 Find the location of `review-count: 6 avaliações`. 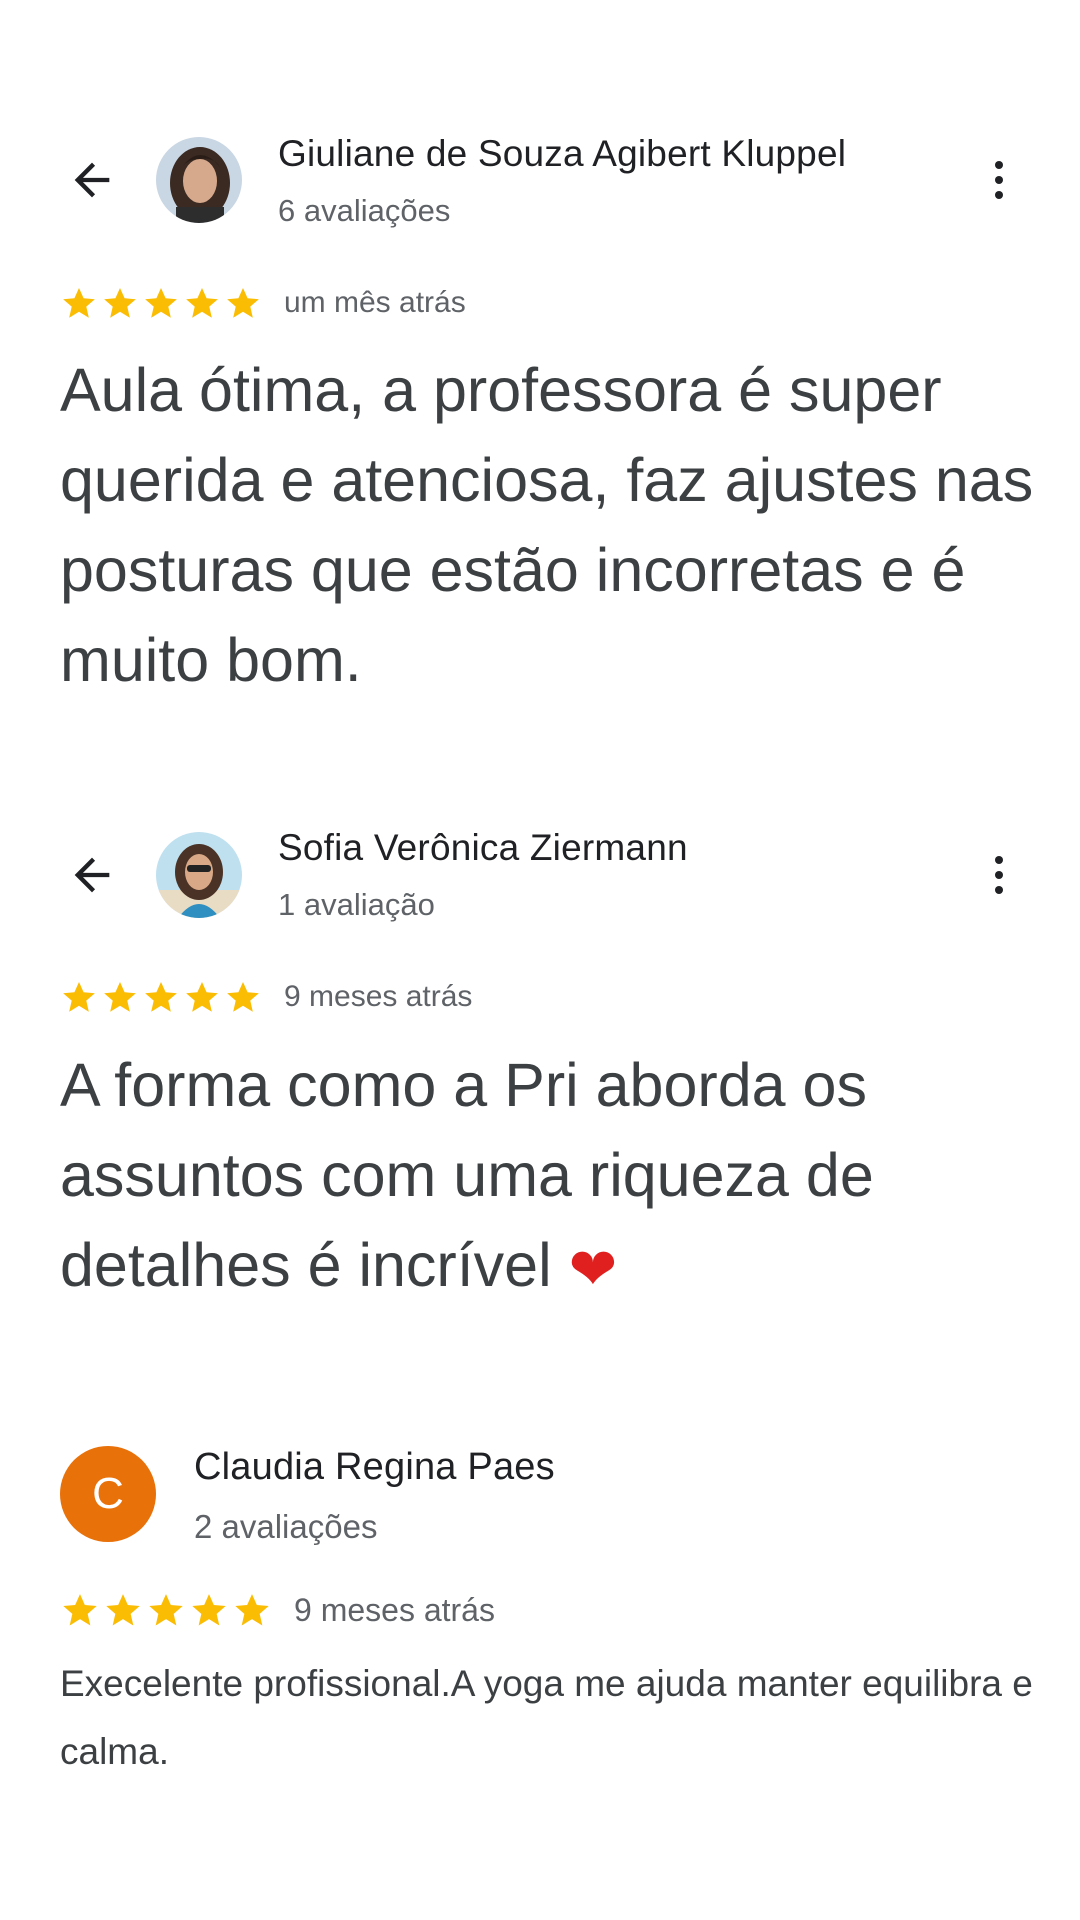

review-count: 6 avaliações is located at coordinates (364, 210).